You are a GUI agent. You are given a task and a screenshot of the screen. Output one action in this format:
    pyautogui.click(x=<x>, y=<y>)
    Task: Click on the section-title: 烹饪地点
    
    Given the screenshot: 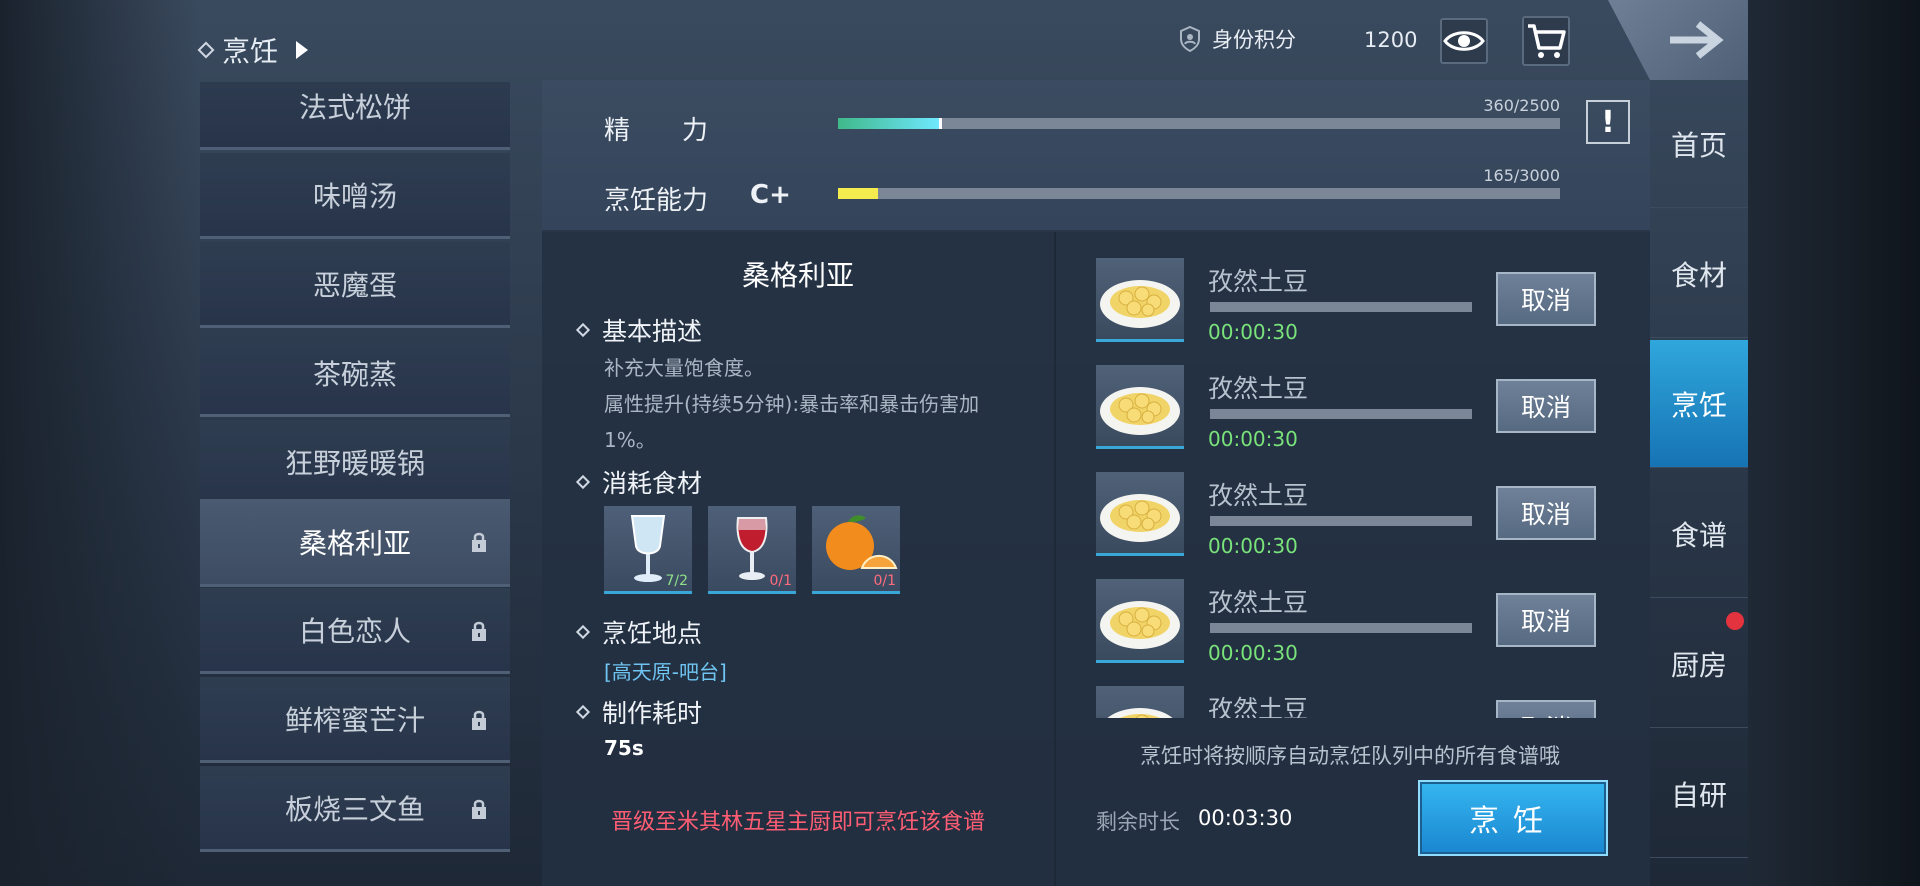 What is the action you would take?
    pyautogui.click(x=652, y=633)
    